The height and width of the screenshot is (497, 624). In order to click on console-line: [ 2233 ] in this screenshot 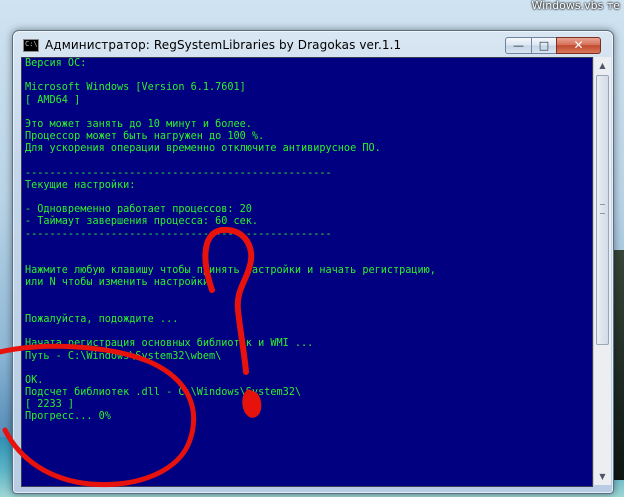, I will do `click(50, 405)`.